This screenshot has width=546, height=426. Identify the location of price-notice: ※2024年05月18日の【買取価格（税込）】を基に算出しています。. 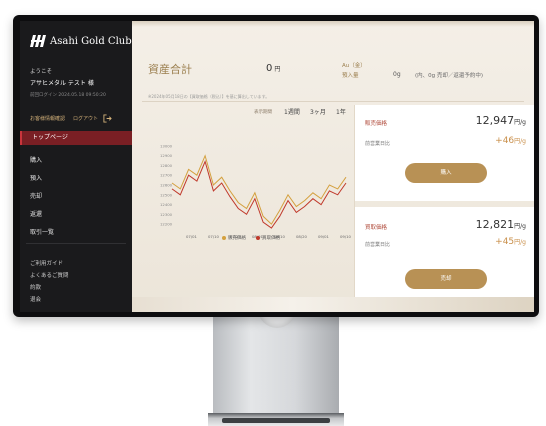
(209, 96).